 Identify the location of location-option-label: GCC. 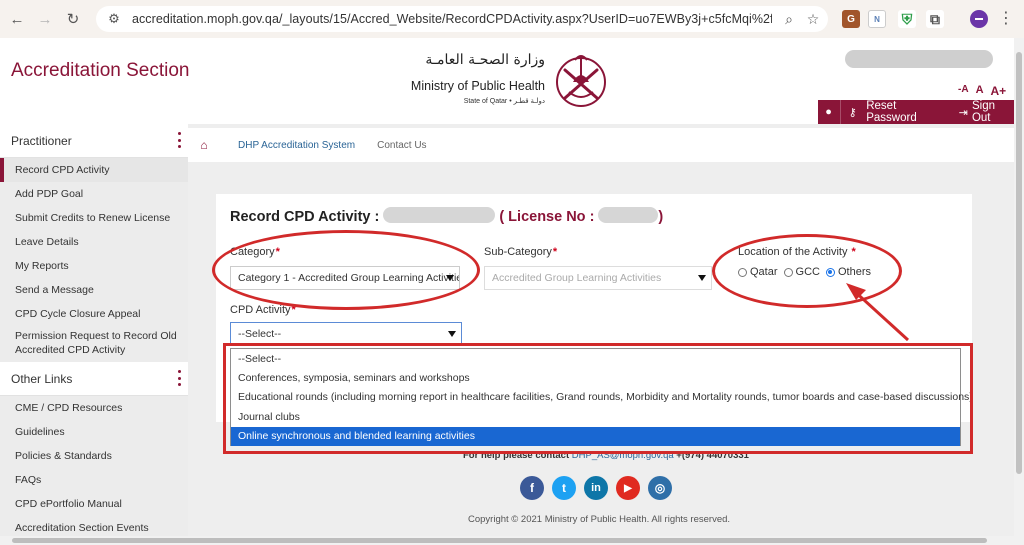
(807, 272).